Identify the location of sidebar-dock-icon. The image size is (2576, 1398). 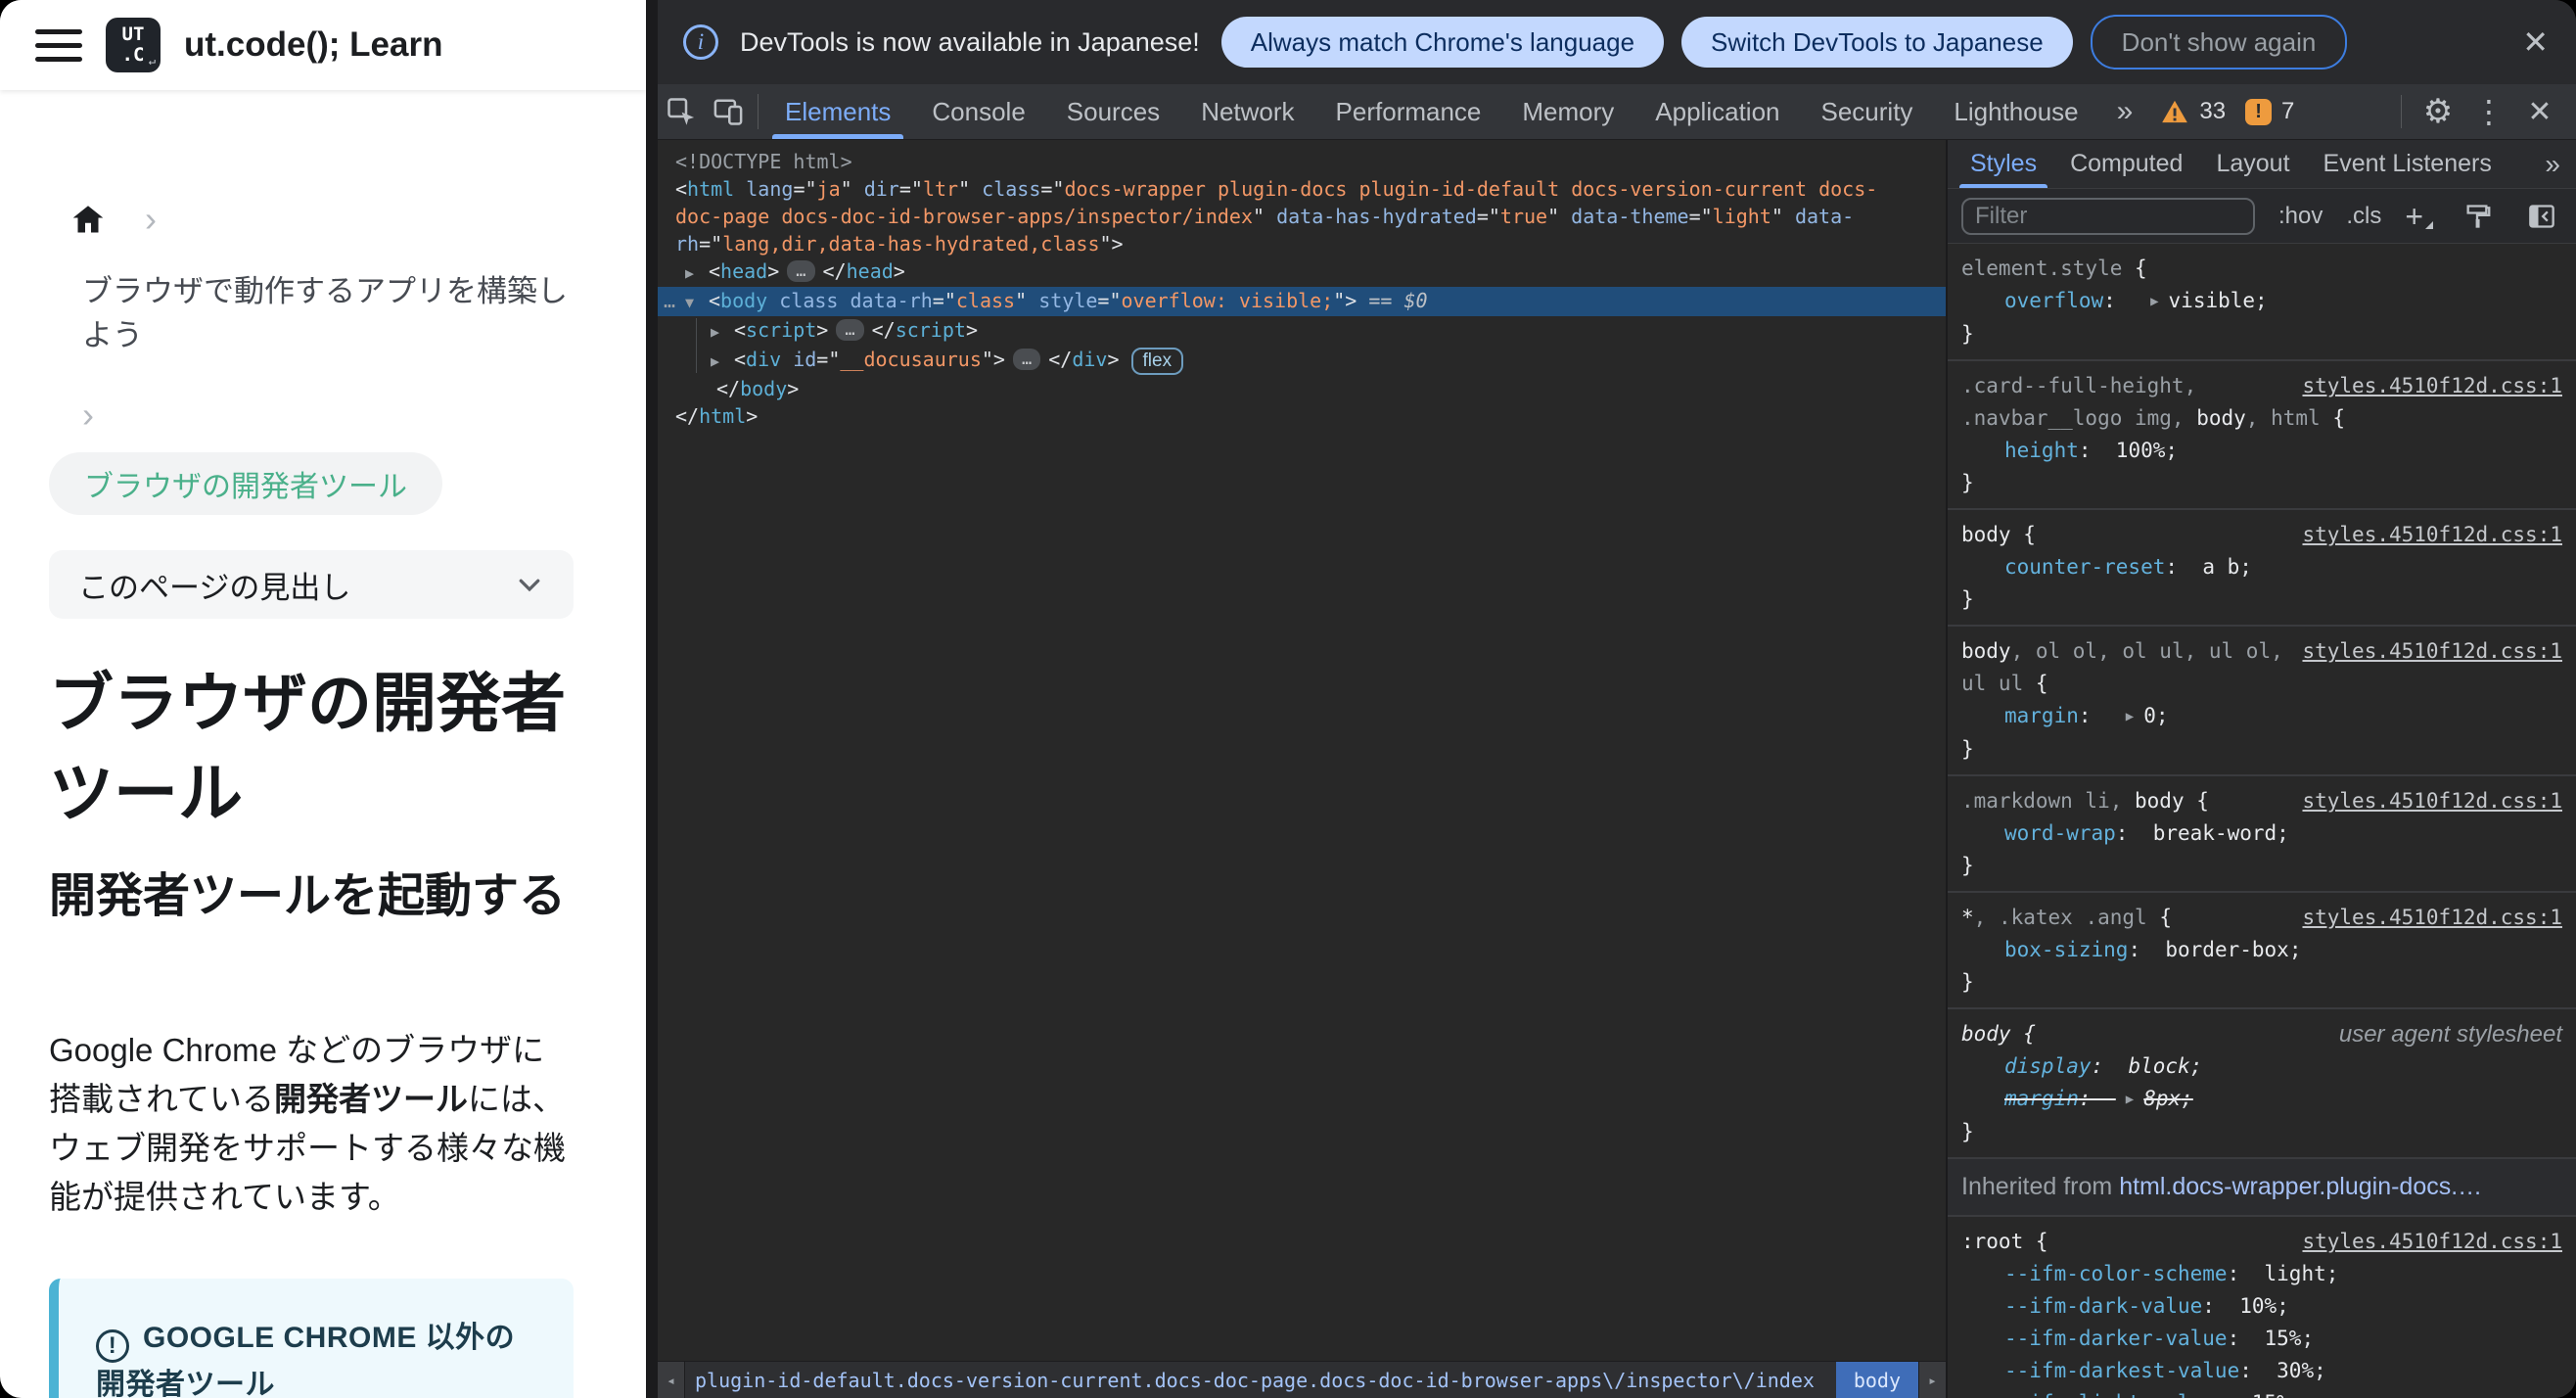
(2542, 216).